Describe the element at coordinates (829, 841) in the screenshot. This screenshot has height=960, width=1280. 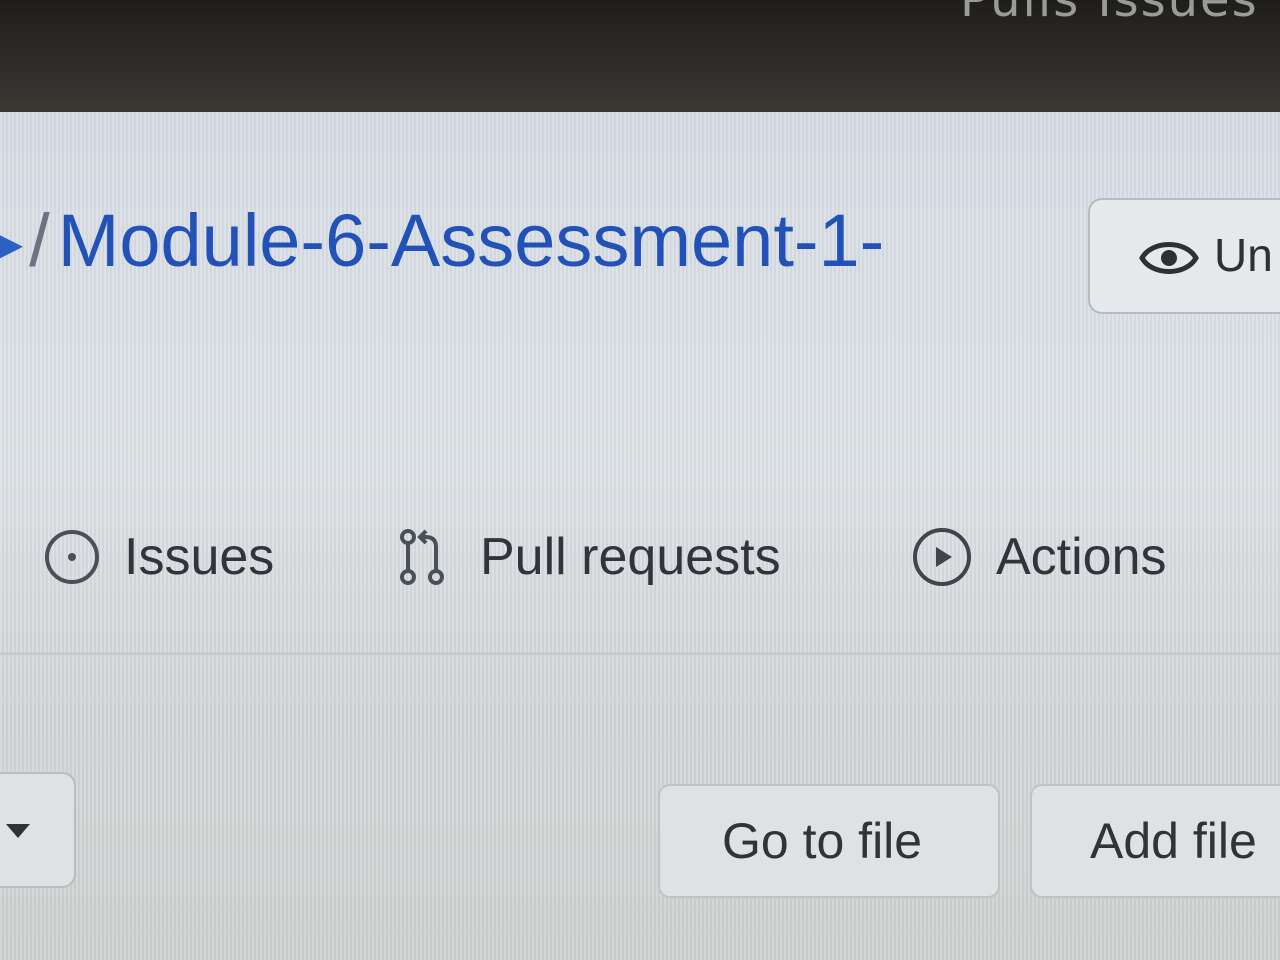
I see `go-to-file-button: Go to file` at that location.